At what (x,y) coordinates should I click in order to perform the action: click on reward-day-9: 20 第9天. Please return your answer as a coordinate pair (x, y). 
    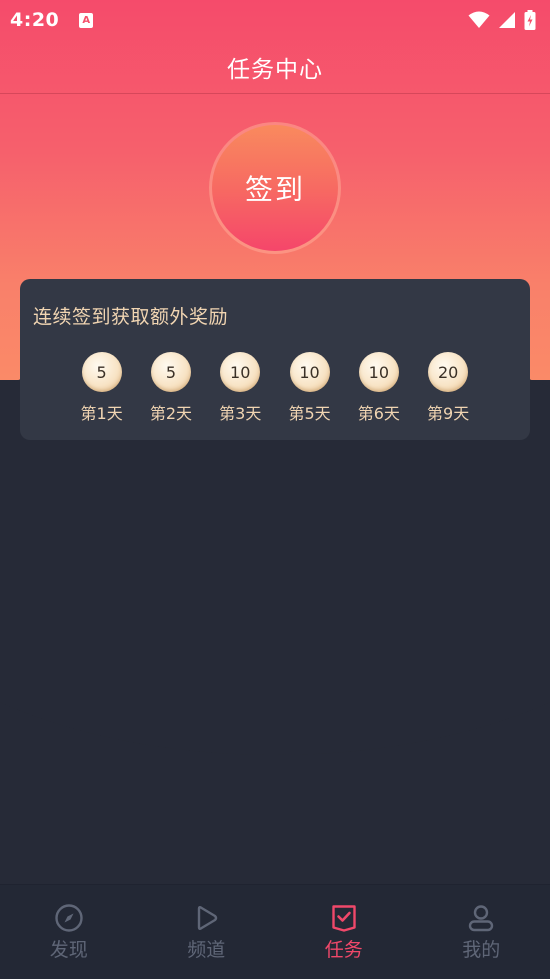
    Looking at the image, I should click on (447, 388).